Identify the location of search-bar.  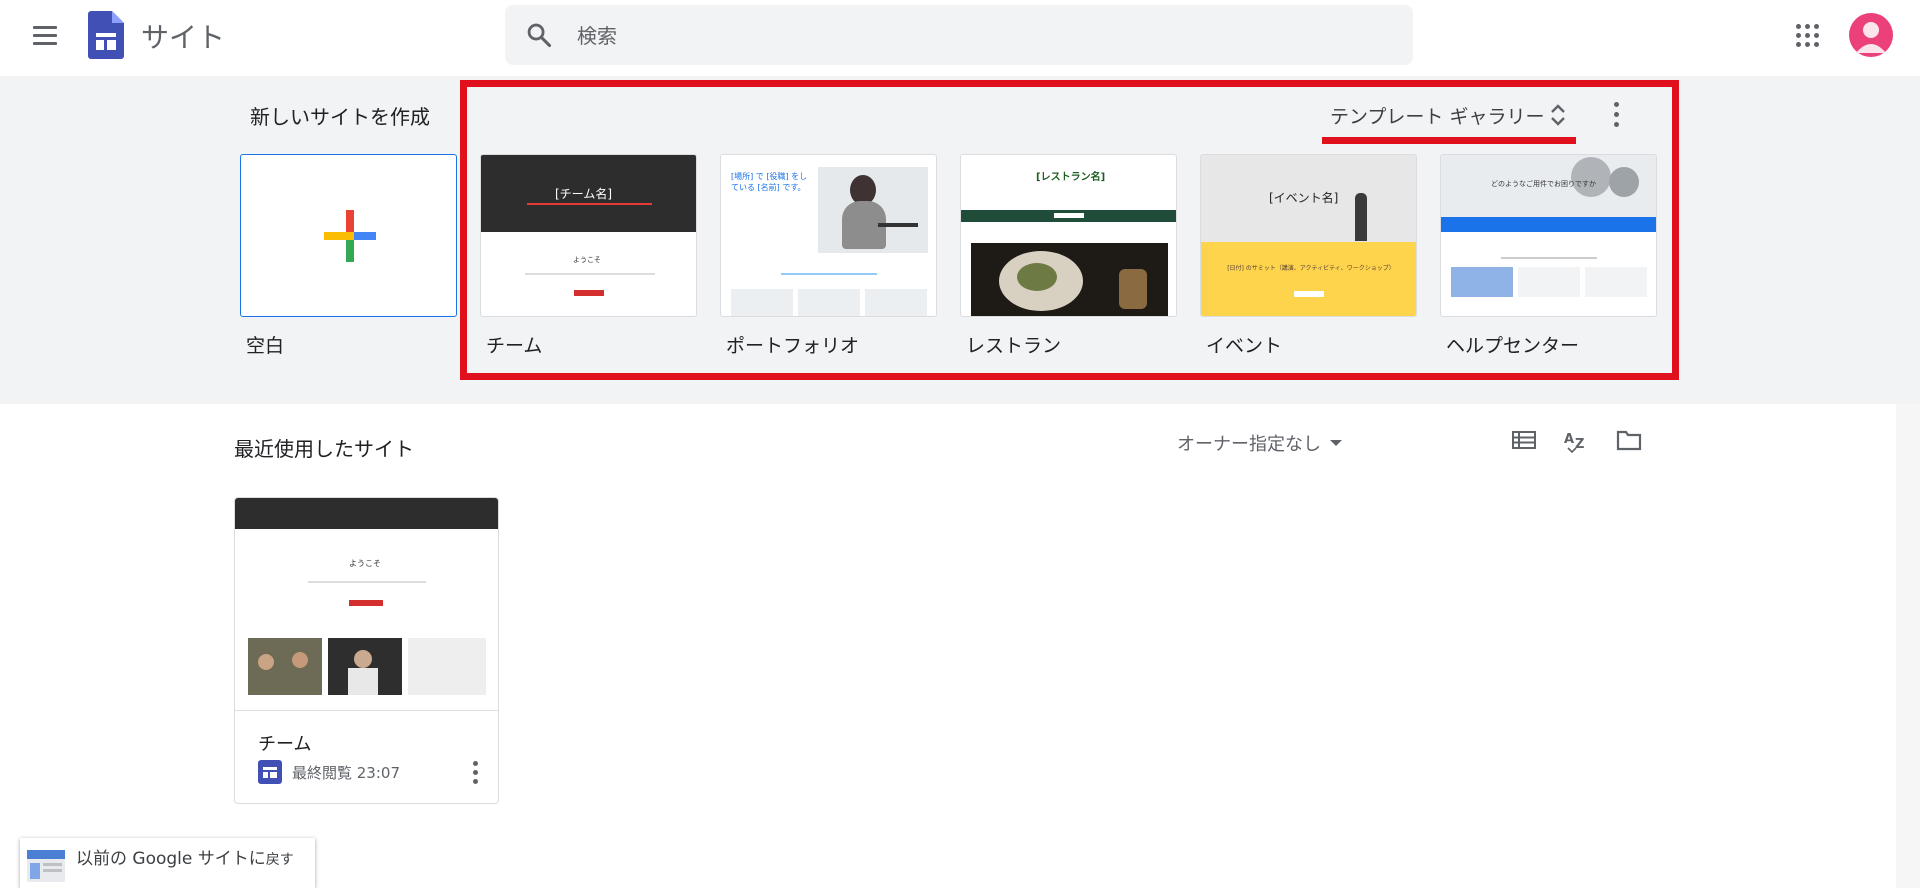
(959, 35).